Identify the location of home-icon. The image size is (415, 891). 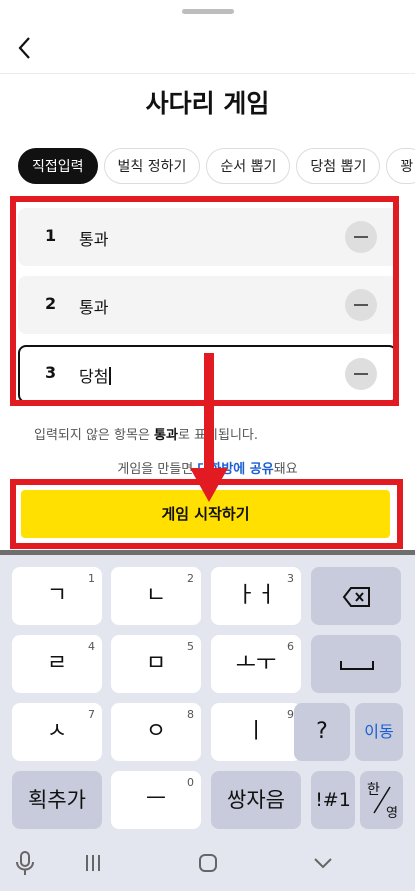
(208, 863).